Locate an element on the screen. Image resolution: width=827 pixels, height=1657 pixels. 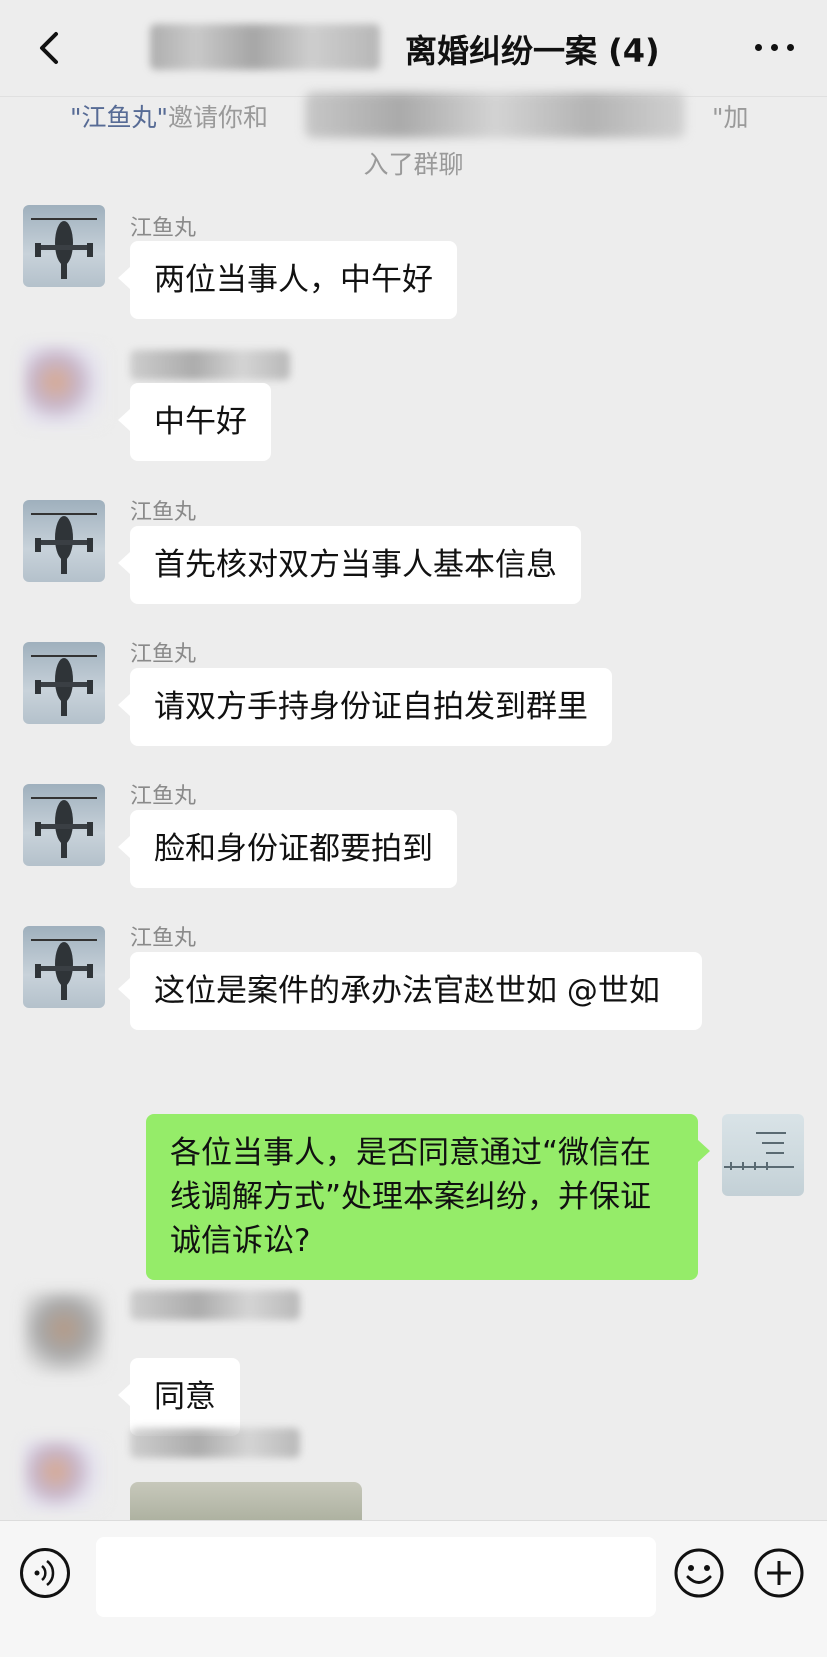
voice-icon is located at coordinates (45, 1573).